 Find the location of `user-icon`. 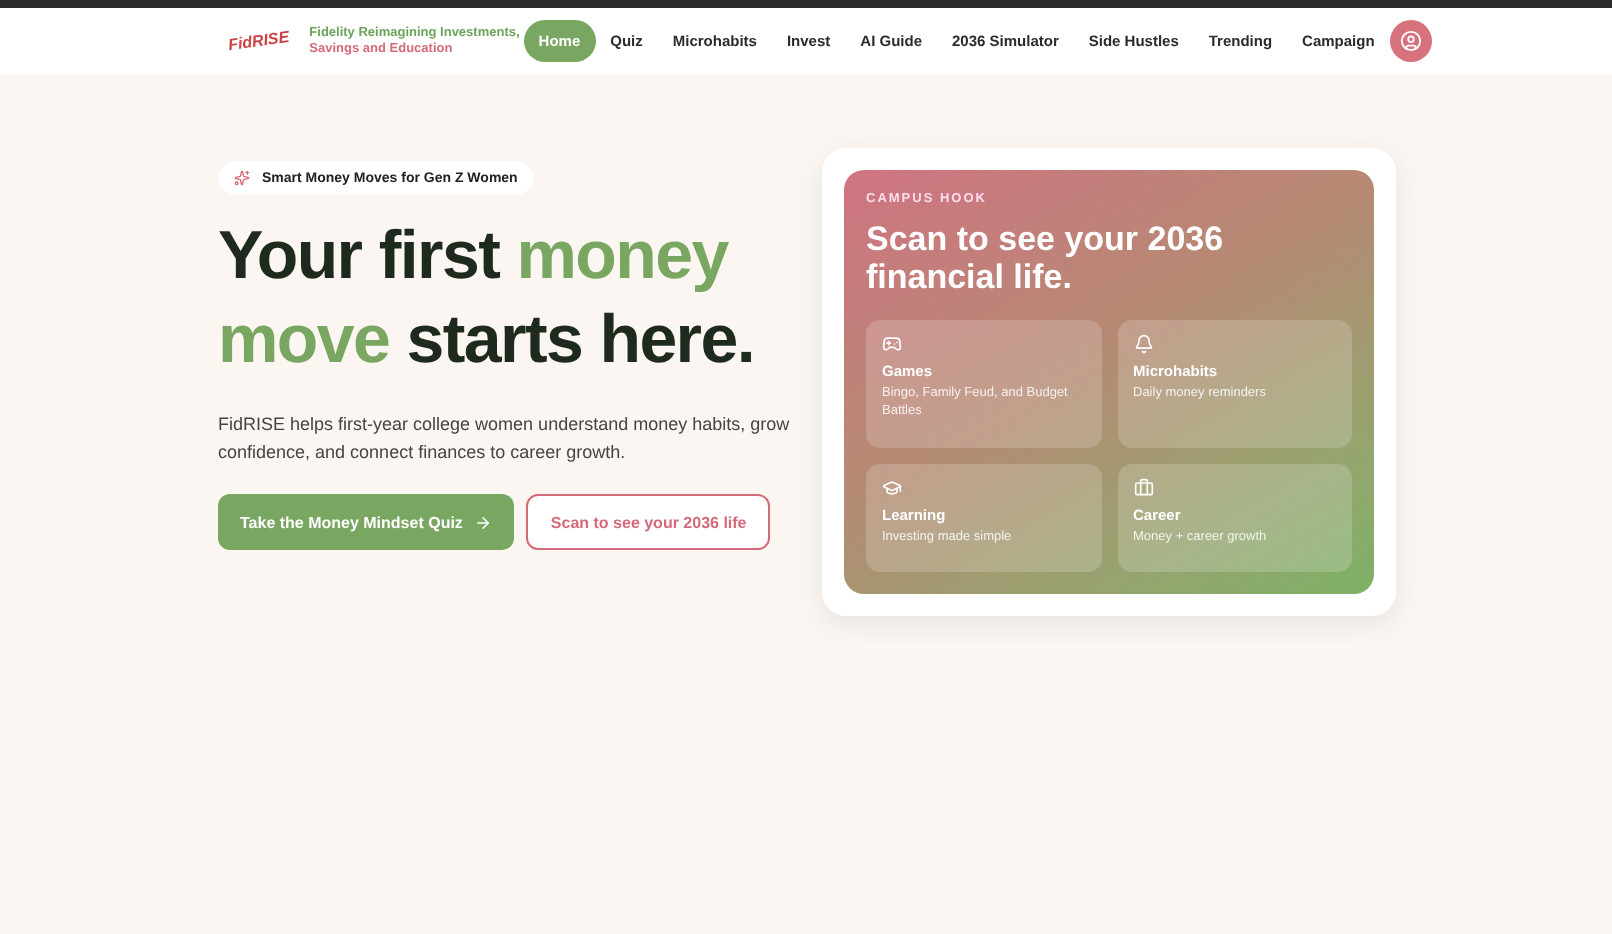

user-icon is located at coordinates (1410, 41).